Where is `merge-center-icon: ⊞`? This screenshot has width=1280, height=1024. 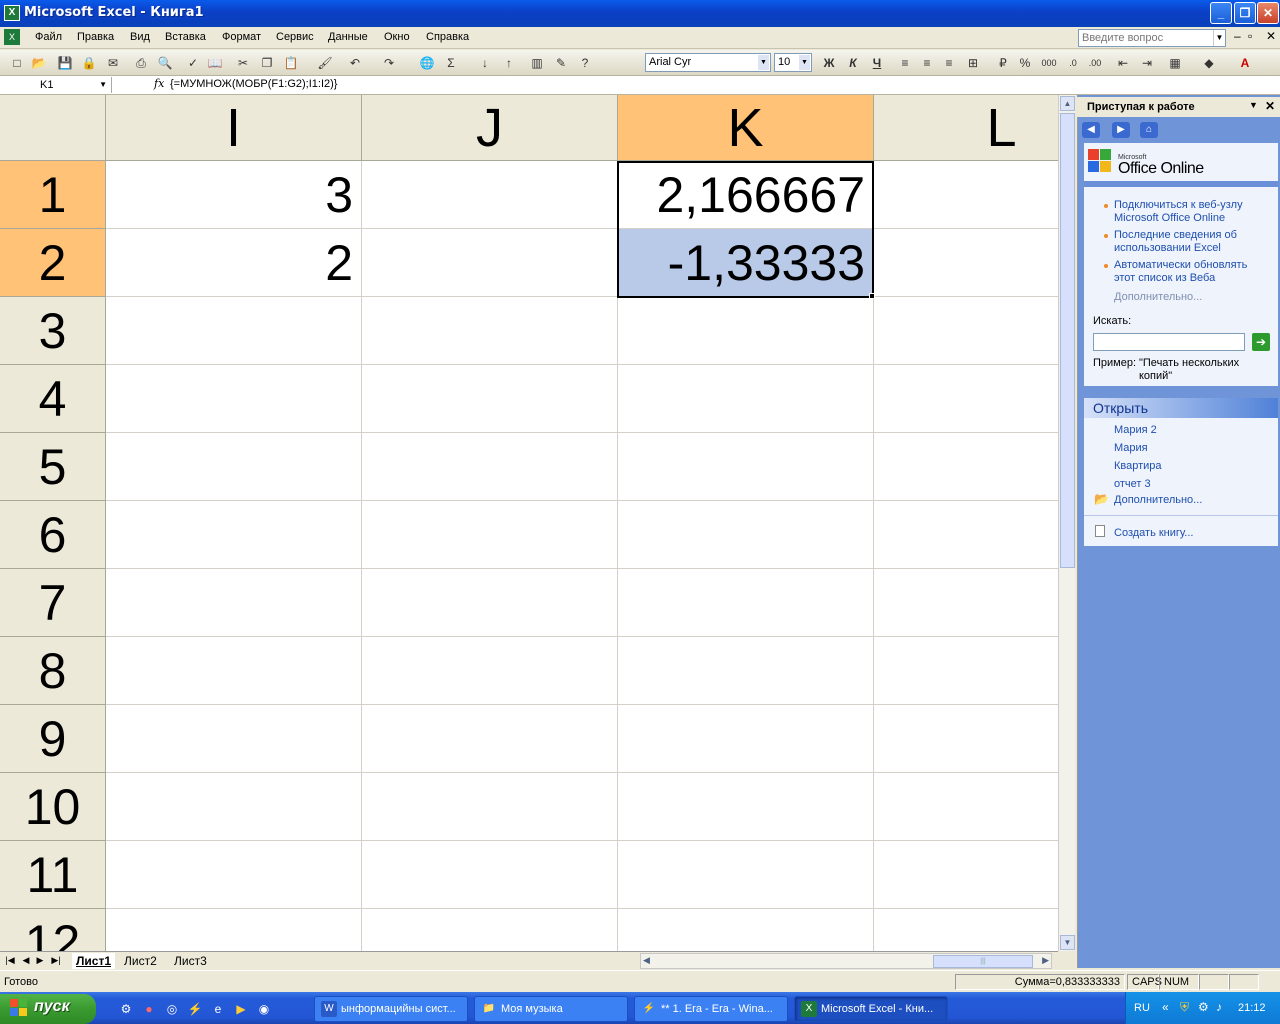 merge-center-icon: ⊞ is located at coordinates (973, 63).